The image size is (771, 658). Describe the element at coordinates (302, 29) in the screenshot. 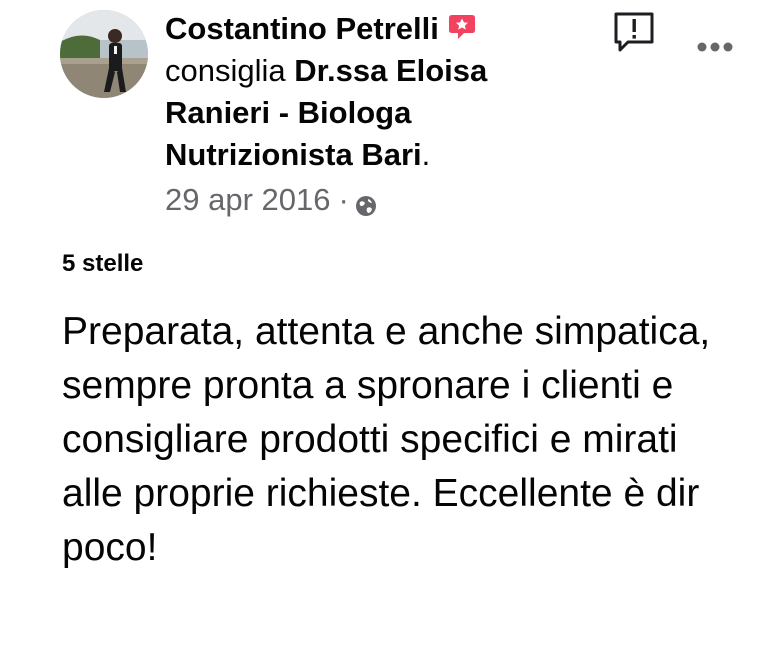

I see `author-name: Costantino Petrelli` at that location.